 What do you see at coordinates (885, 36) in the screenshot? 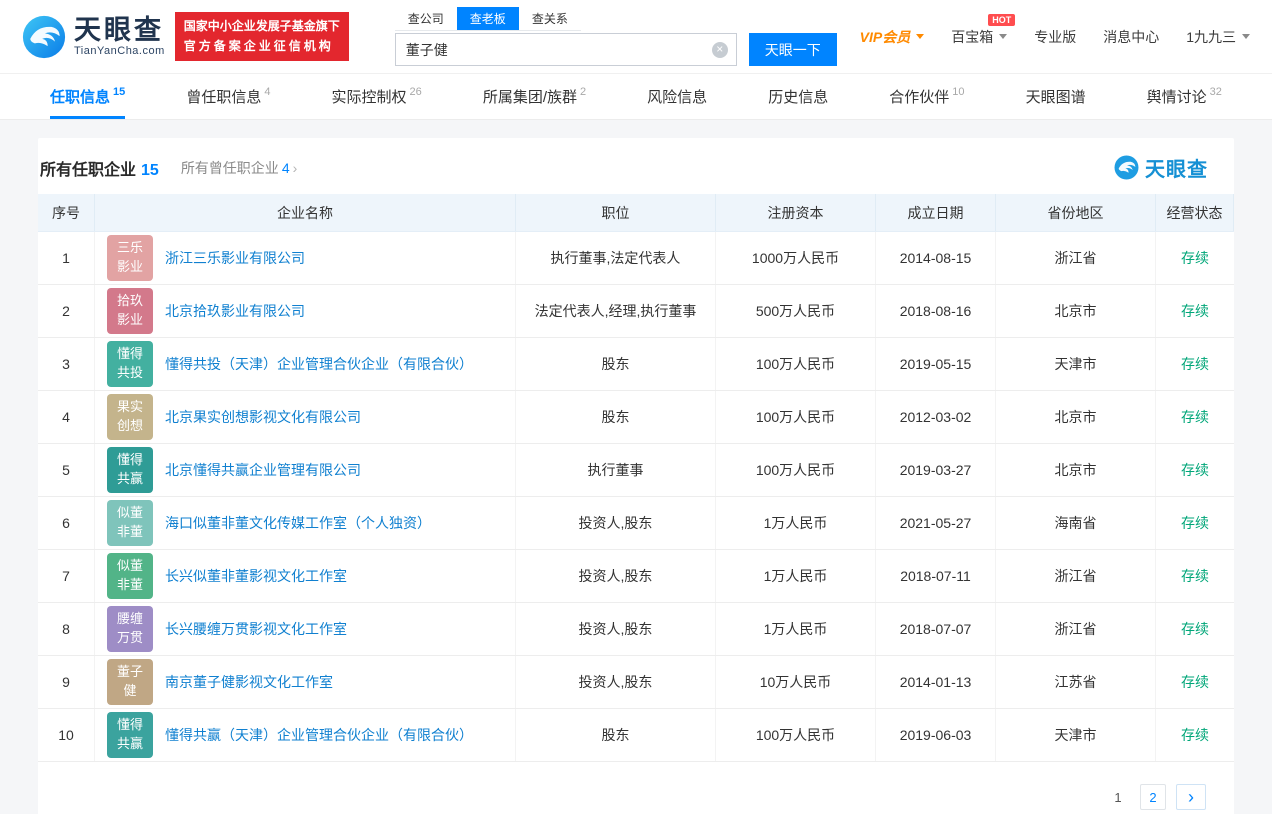
I see `nav-label: VIP会员` at bounding box center [885, 36].